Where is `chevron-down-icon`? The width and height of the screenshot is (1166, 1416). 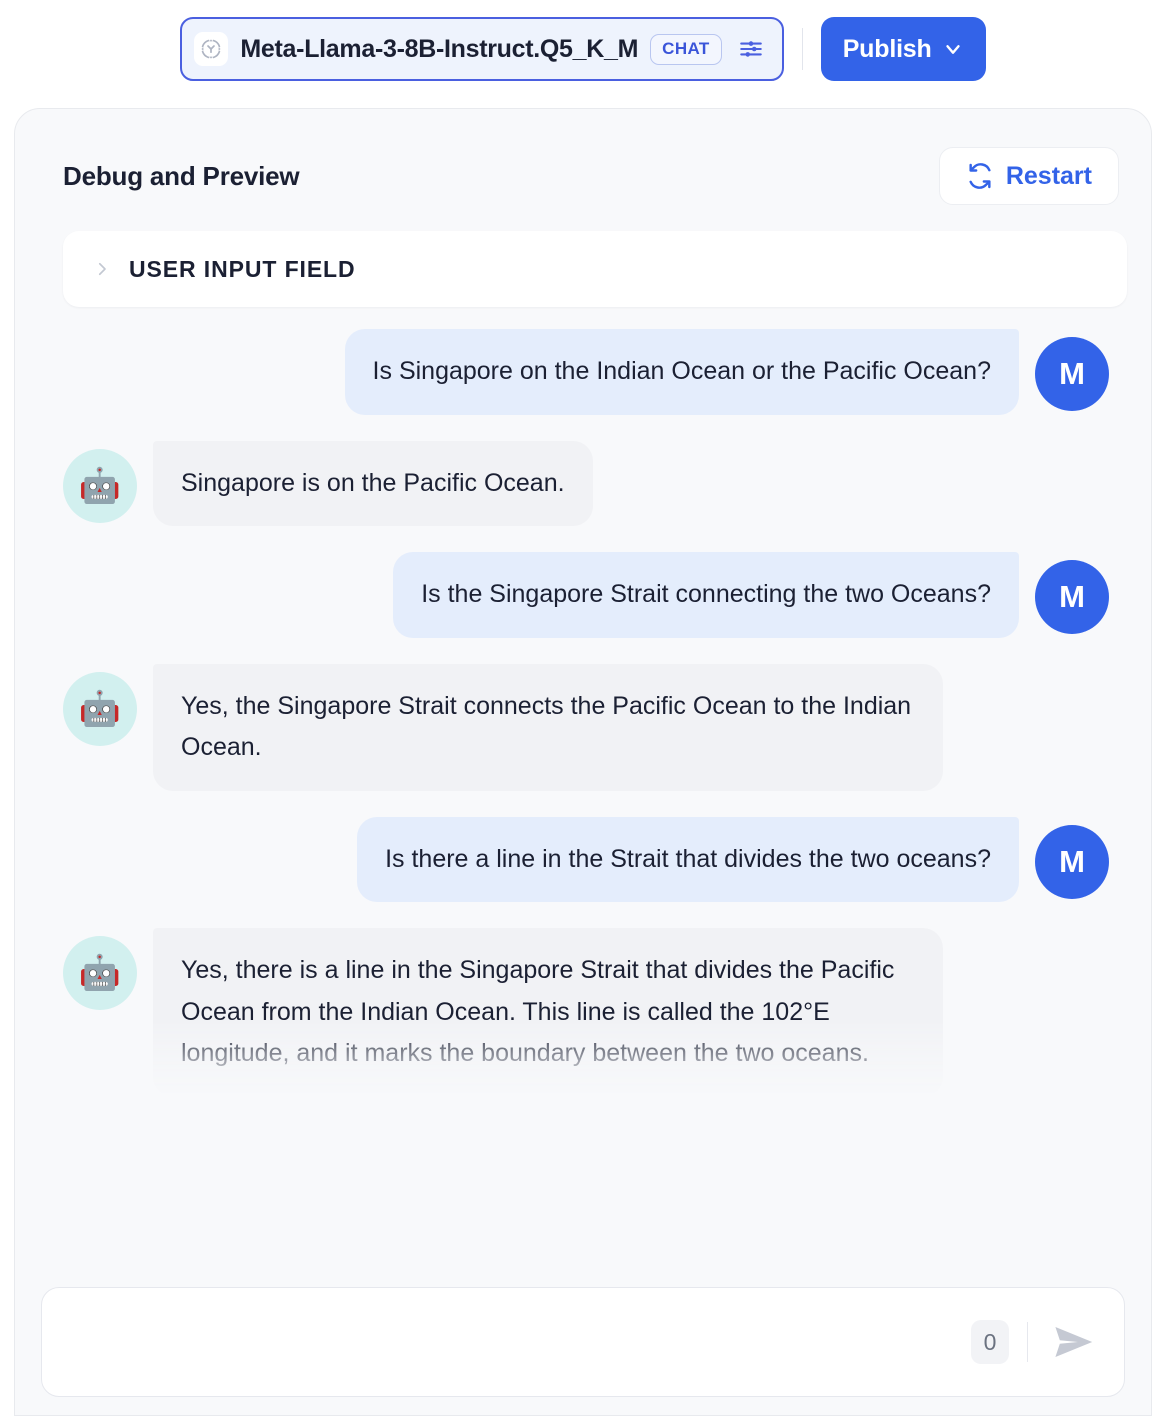 chevron-down-icon is located at coordinates (953, 49).